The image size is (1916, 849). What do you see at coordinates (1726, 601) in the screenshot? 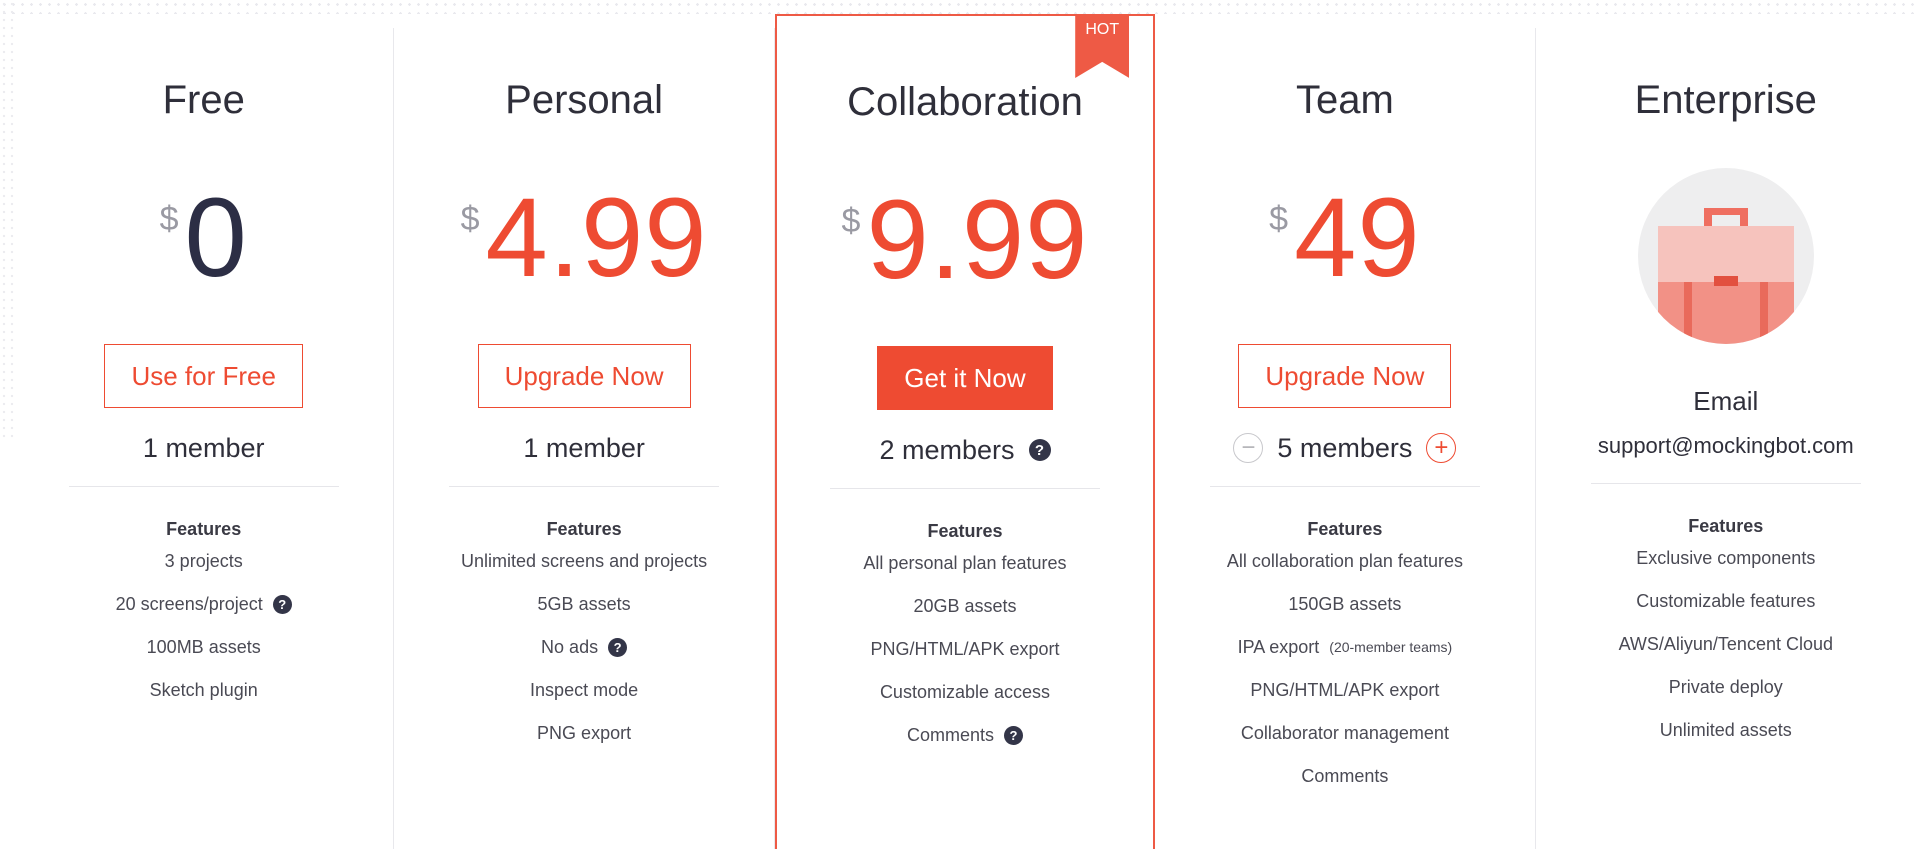
I see `feature-item: Customizable features` at bounding box center [1726, 601].